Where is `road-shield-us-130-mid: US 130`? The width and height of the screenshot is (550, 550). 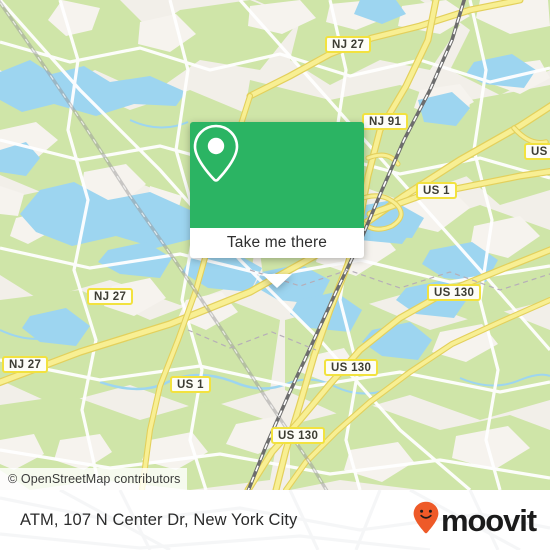
road-shield-us-130-mid: US 130 is located at coordinates (351, 367).